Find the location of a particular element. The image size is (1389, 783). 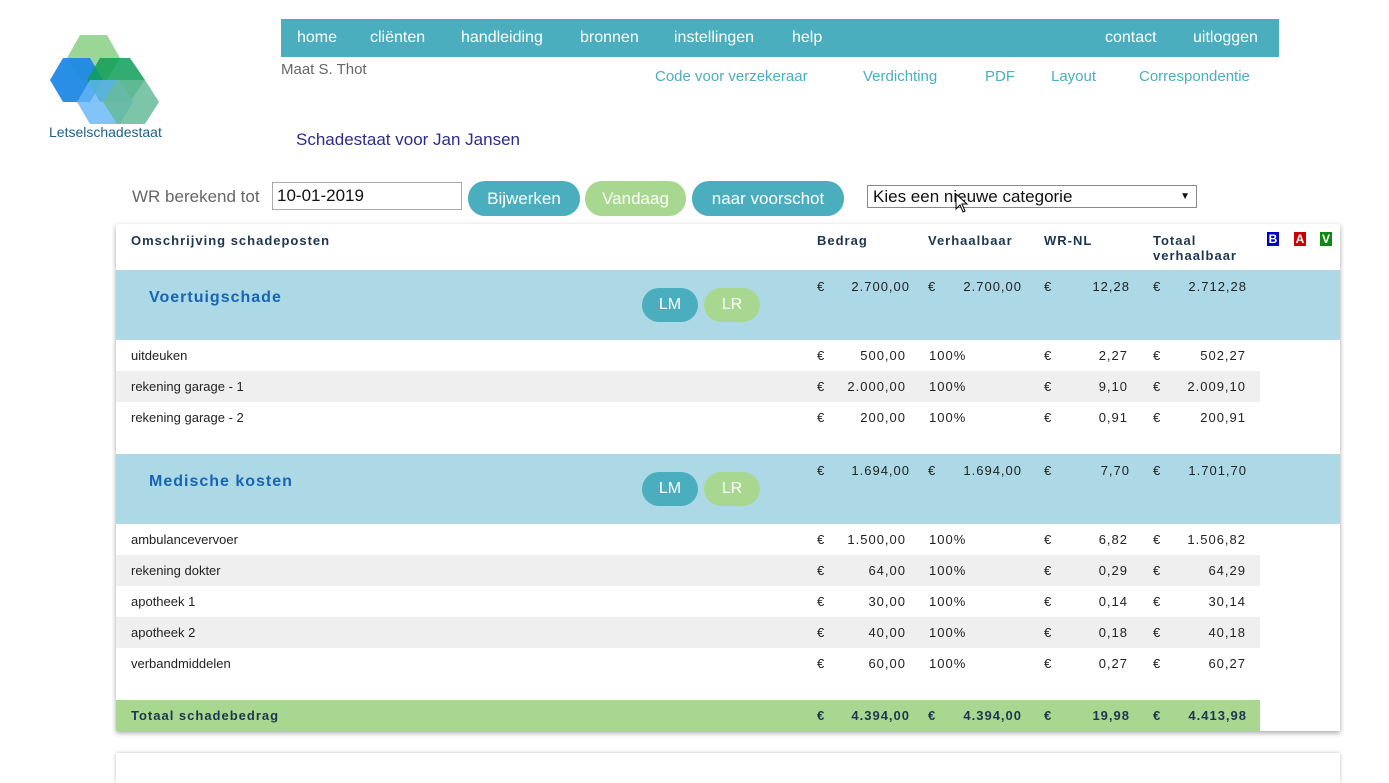

nav-uitloggen: uitloggen is located at coordinates (1225, 38).